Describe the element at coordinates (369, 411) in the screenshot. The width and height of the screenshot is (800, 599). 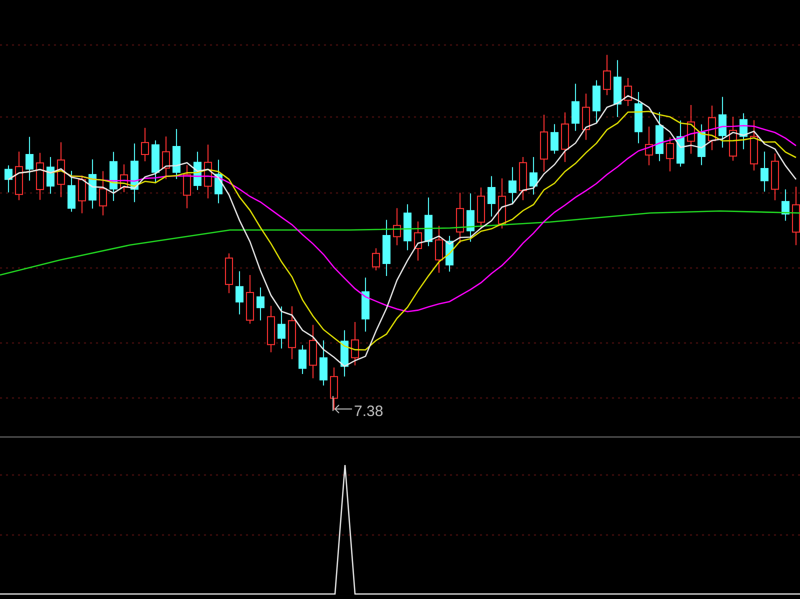
I see `price-label: 7.38` at that location.